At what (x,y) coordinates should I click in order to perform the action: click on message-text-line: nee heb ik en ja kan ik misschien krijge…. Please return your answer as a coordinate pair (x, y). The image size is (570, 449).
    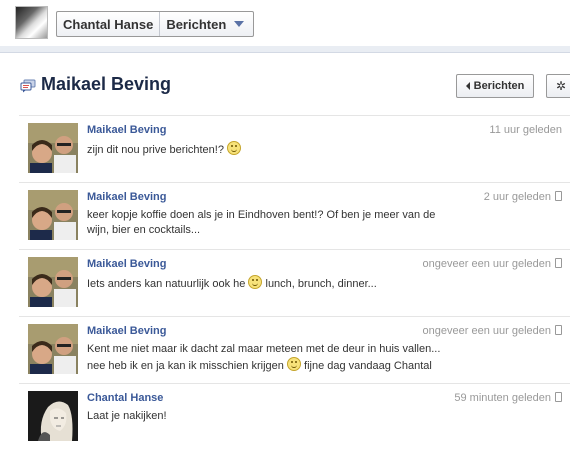
    Looking at the image, I should click on (267, 365).